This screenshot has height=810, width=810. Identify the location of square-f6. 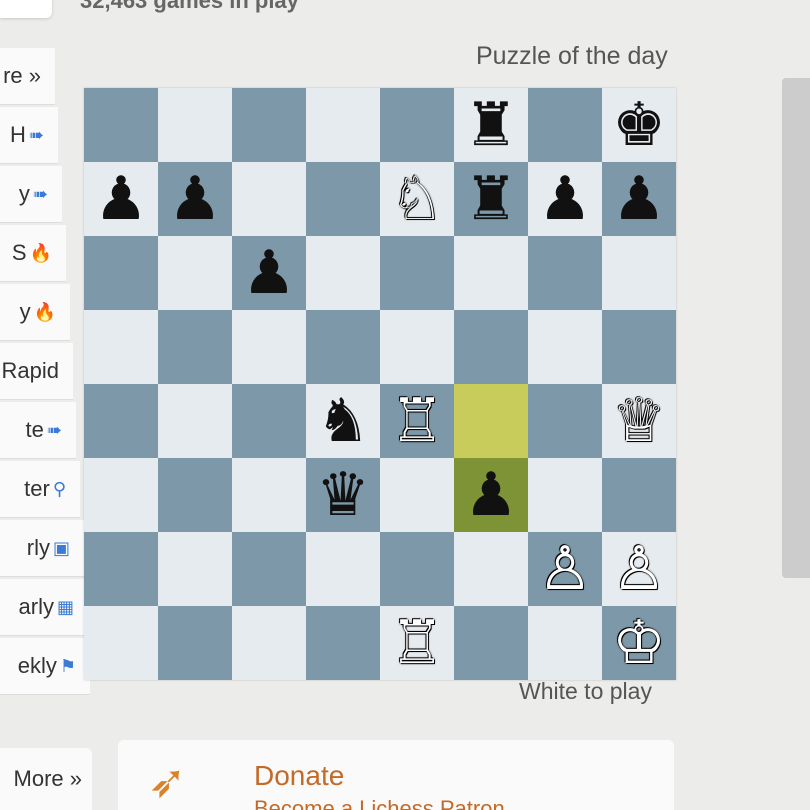
(491, 273).